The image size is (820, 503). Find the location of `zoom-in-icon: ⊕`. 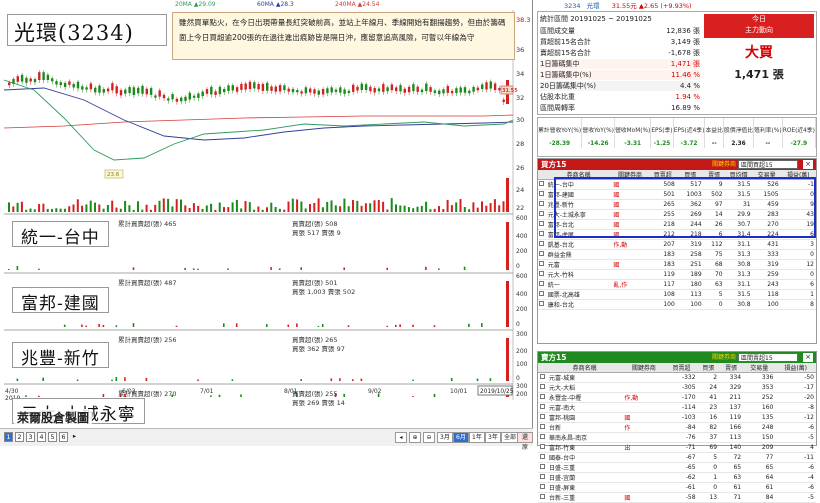

zoom-in-icon: ⊕ is located at coordinates (415, 437).